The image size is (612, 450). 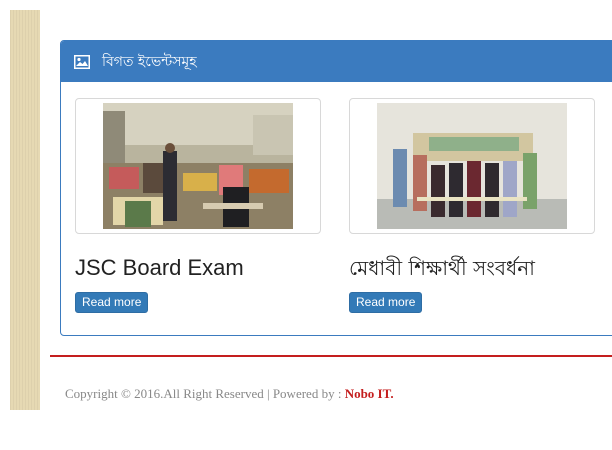 What do you see at coordinates (336, 61) in the screenshot?
I see `panel-heading: বিগত ইভেন্টসমূহ` at bounding box center [336, 61].